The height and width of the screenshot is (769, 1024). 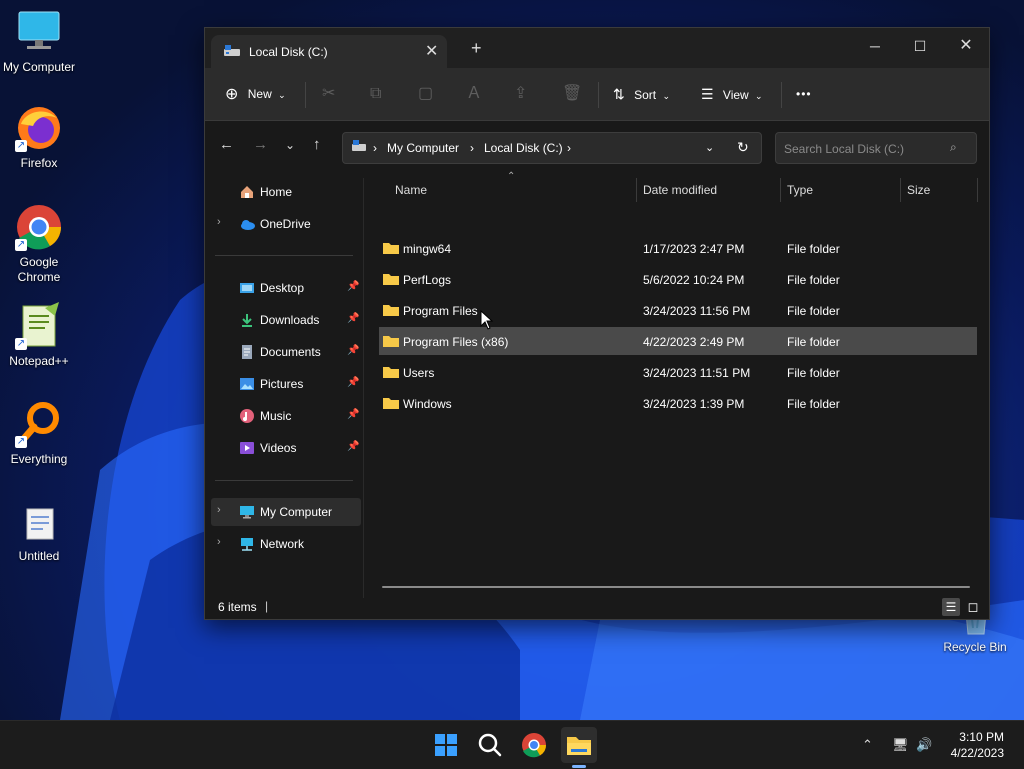 What do you see at coordinates (39, 128) in the screenshot?
I see `firefox-icon: ↗` at bounding box center [39, 128].